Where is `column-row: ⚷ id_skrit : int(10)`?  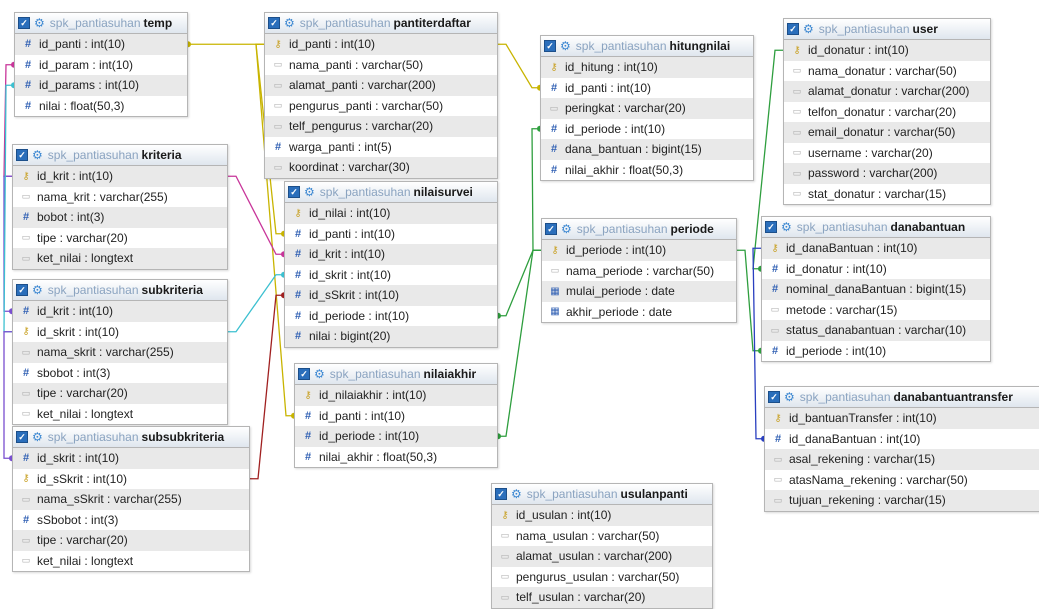
column-row: ⚷ id_skrit : int(10) is located at coordinates (120, 332).